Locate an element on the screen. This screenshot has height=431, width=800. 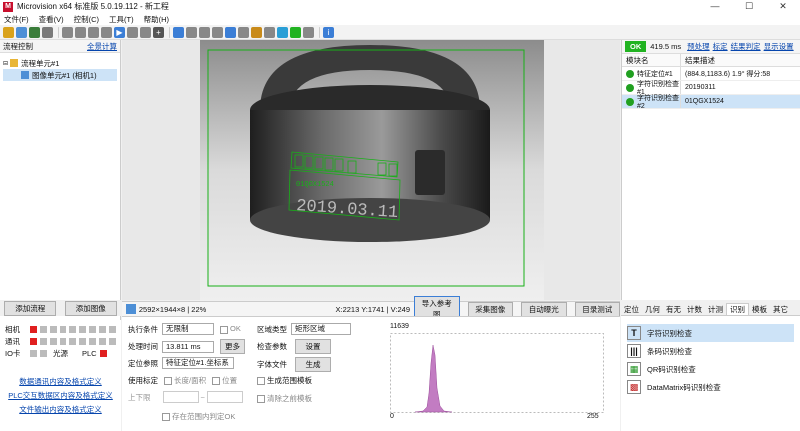
menu-tools: 工具(T) is located at coordinates (121, 19).